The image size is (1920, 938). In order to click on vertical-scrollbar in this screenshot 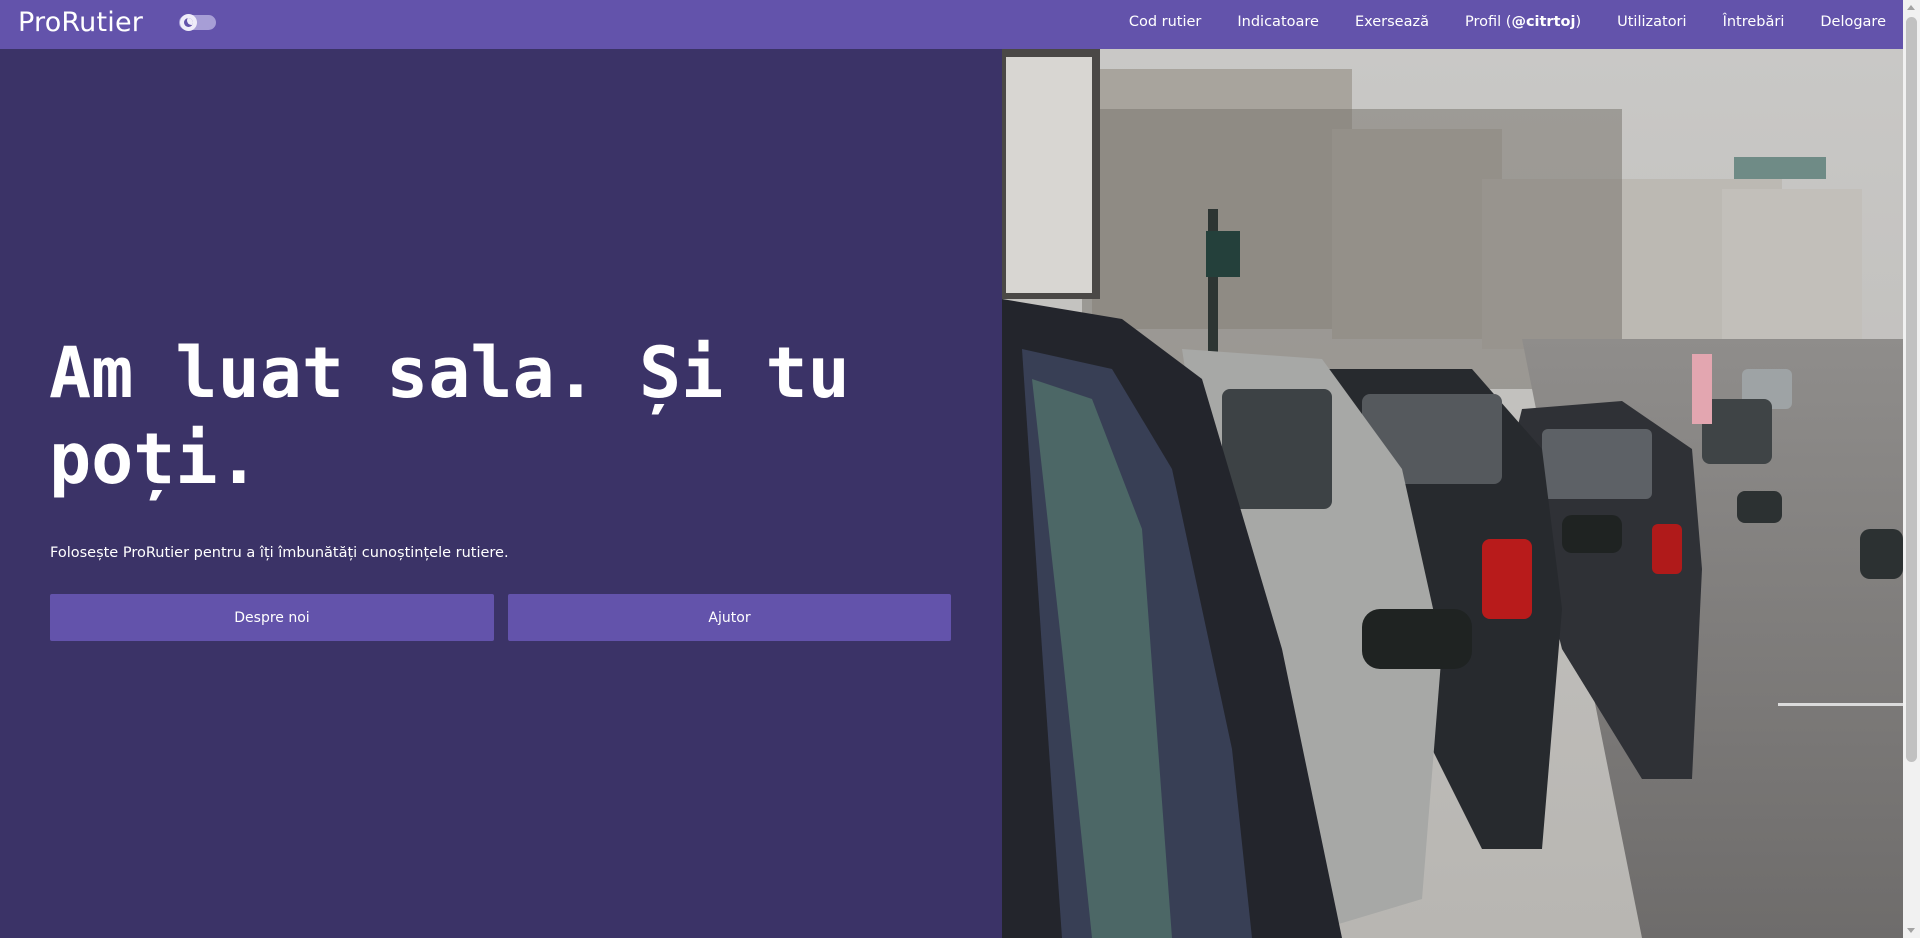, I will do `click(1911, 469)`.